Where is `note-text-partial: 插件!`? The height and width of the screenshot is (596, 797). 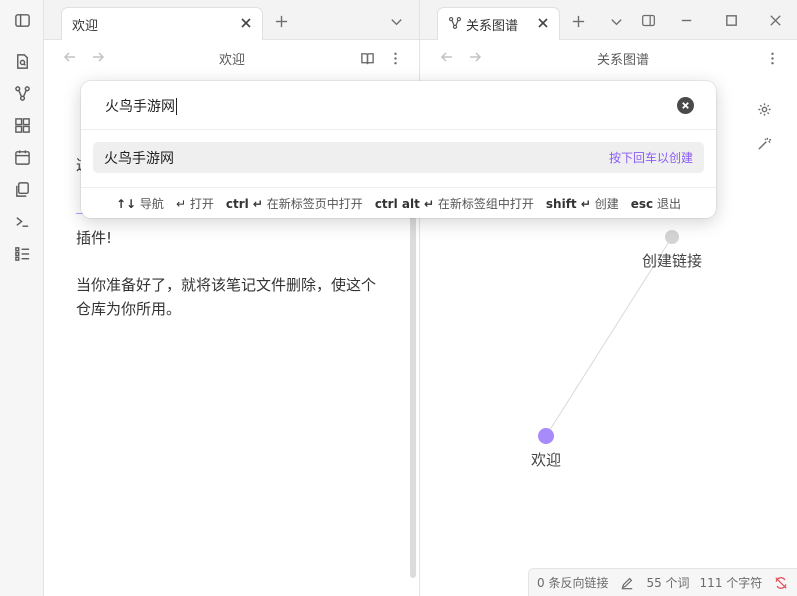 note-text-partial: 插件! is located at coordinates (94, 238).